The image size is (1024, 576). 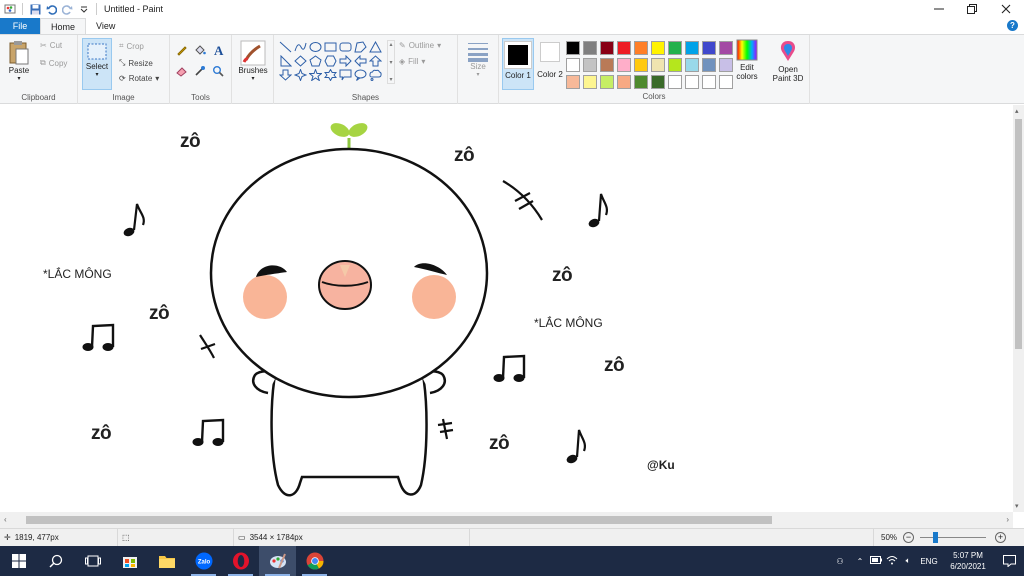 I want to click on zoom-slider-thumb, so click(x=935, y=537).